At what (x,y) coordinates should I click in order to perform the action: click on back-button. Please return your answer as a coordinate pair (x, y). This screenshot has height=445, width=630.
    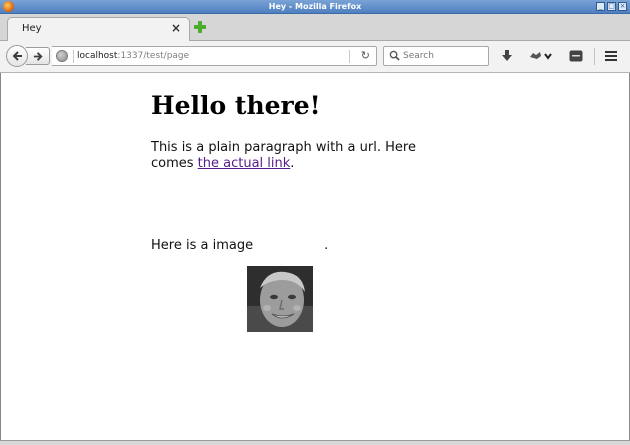
    Looking at the image, I should click on (17, 56).